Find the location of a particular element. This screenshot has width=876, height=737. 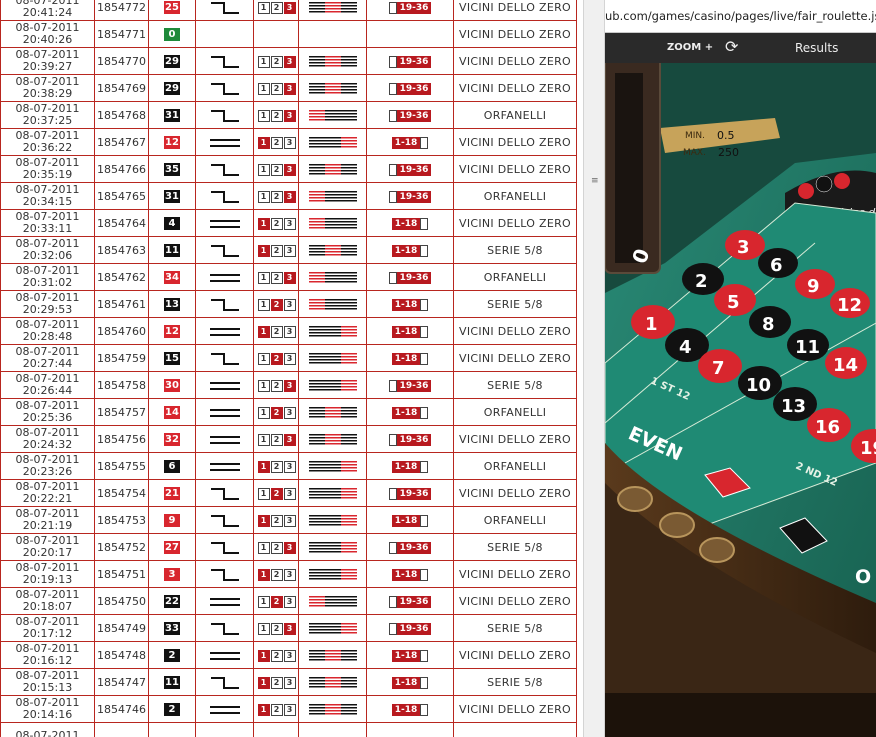

row-datetime: 08-07-2011 20:31:02 is located at coordinates (47, 277).